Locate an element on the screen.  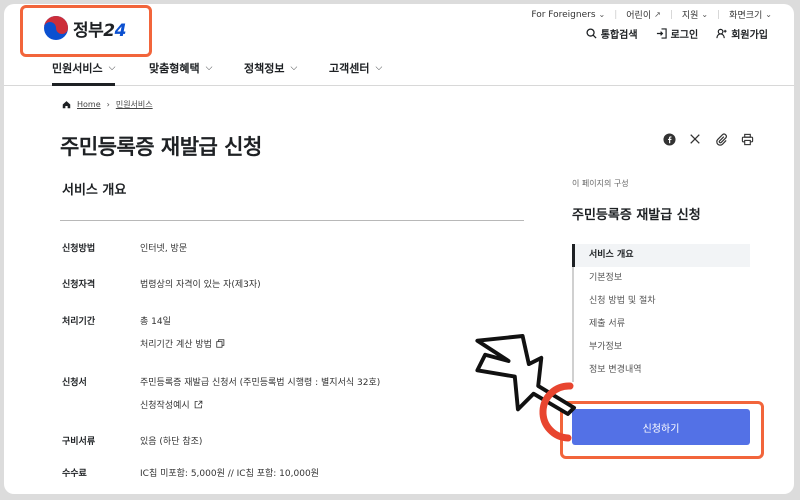
gnb-customer-center: 고객센터 ⌵ is located at coordinates (355, 68).